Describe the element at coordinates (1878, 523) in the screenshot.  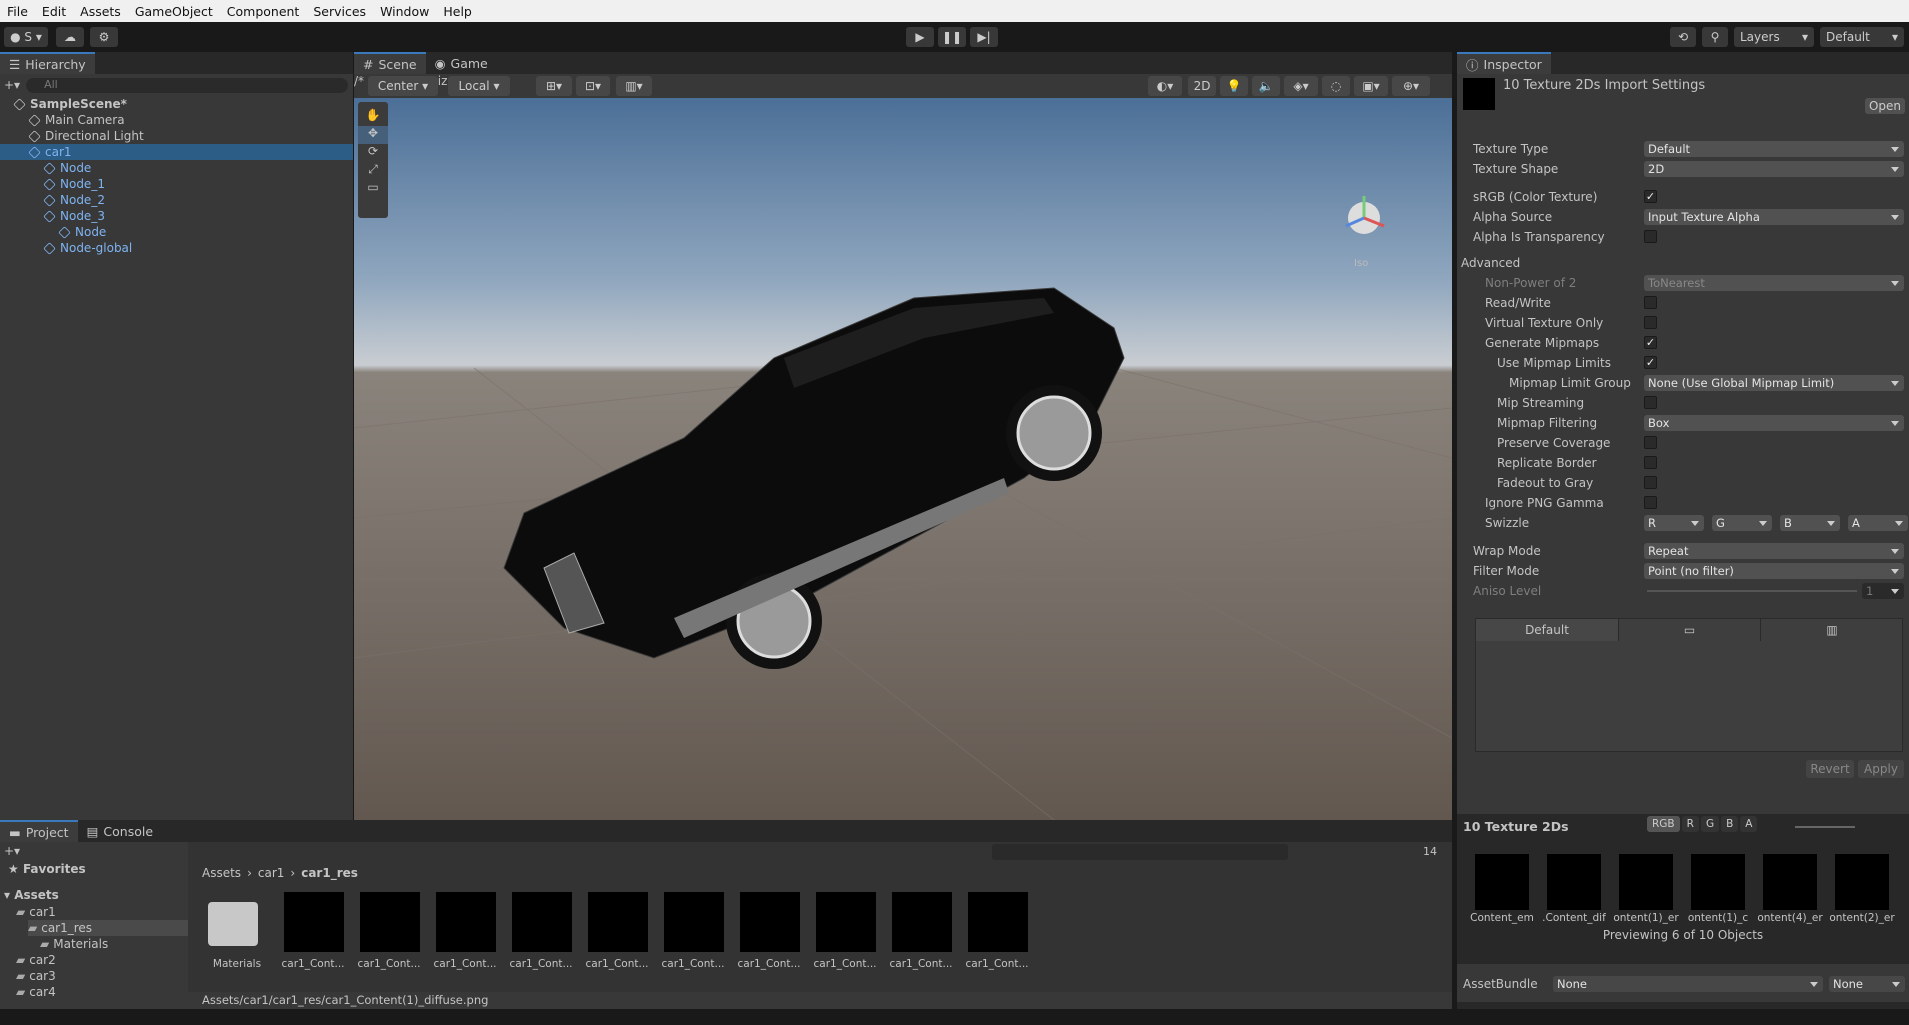
I see `swizzle-a-dropdown: A` at that location.